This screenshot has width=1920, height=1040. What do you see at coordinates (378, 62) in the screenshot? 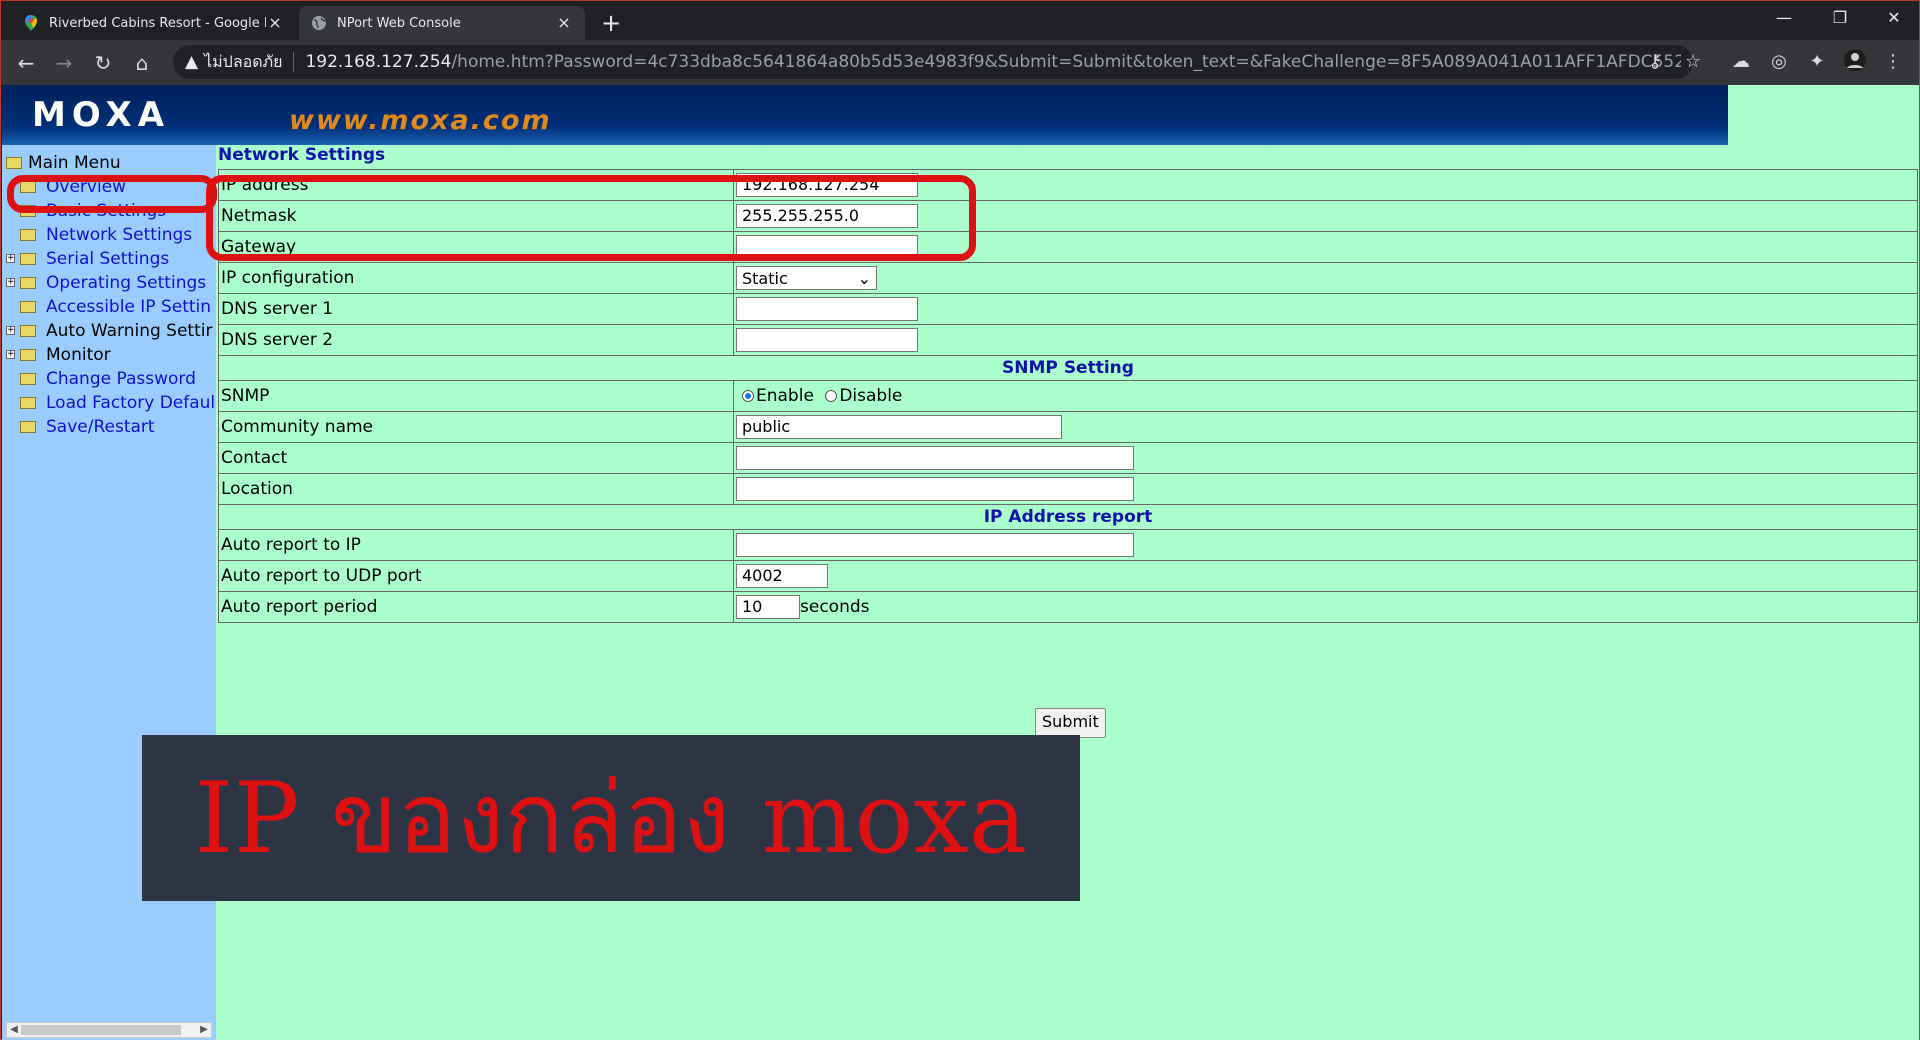
I see `url-host: 192.168.127.254` at bounding box center [378, 62].